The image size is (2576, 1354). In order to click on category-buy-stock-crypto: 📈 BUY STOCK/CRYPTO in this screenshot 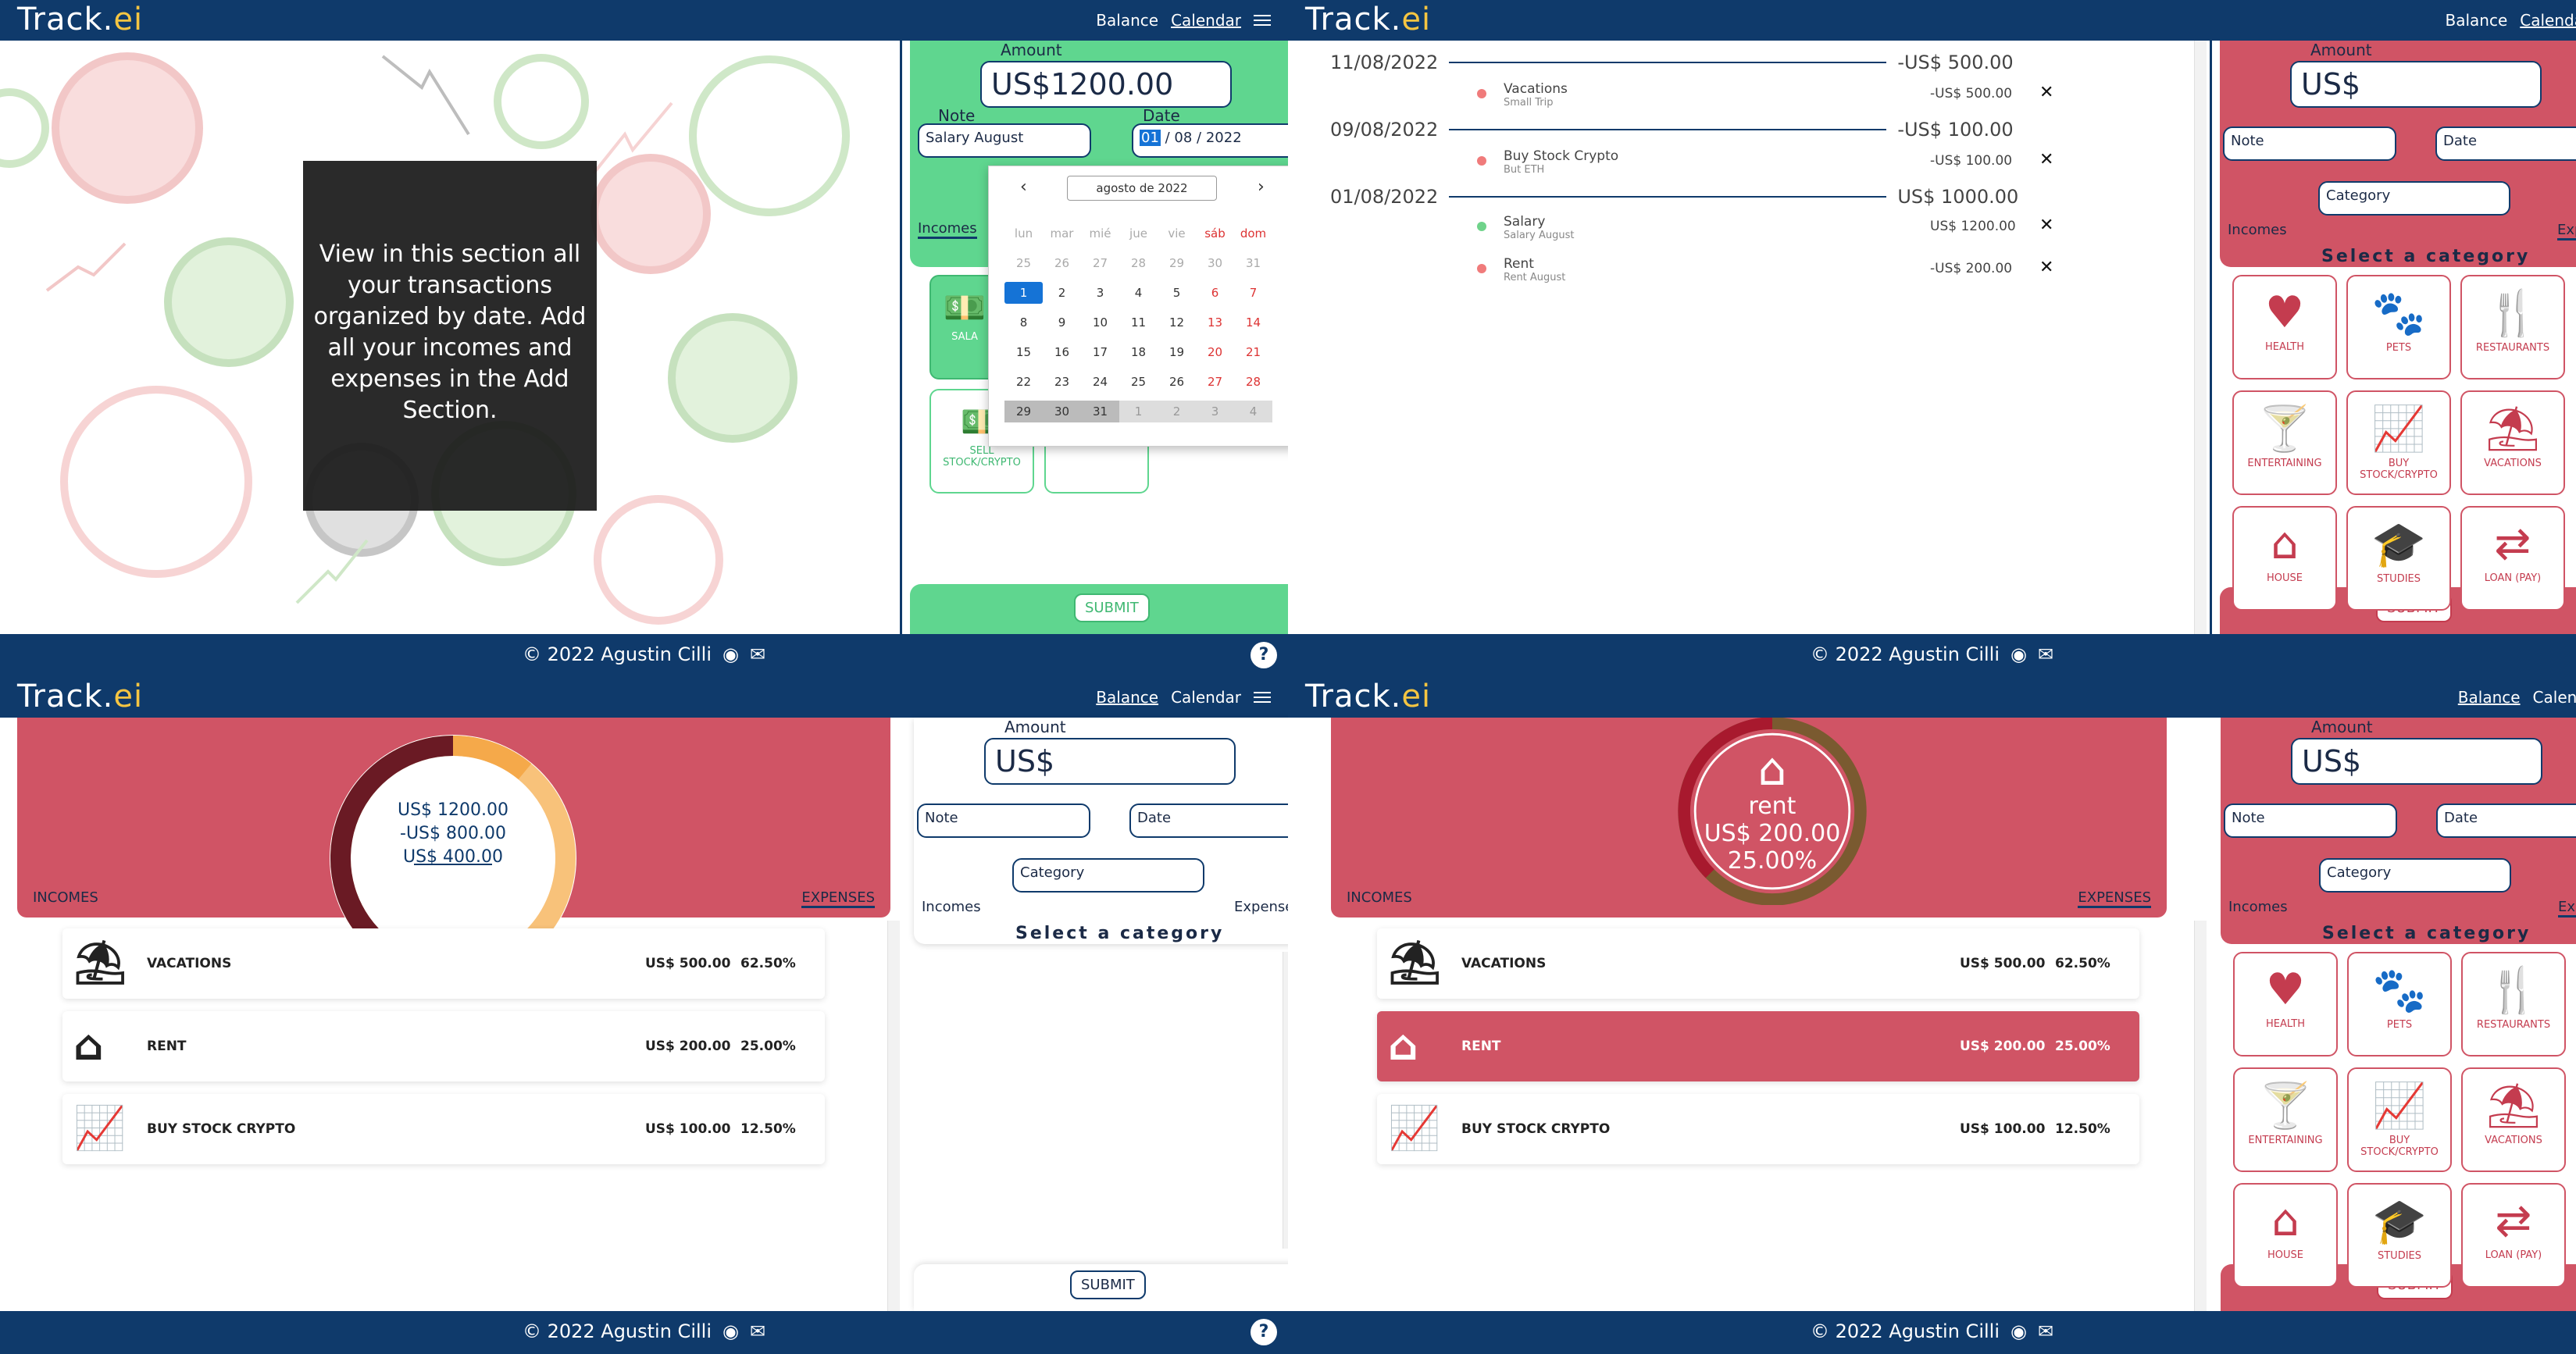, I will do `click(2398, 443)`.